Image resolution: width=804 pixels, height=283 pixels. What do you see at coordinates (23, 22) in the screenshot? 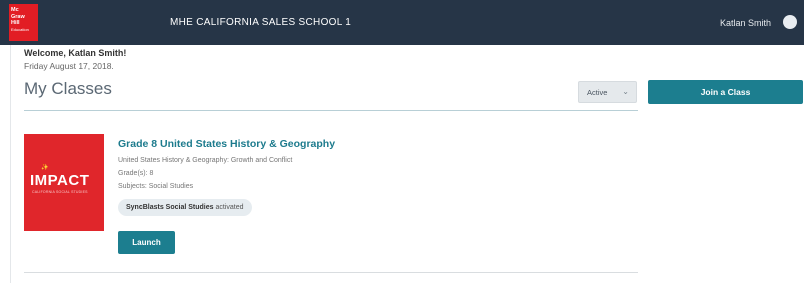
I see `mcgraw-hill-logo: Mc Graw Hill Education` at bounding box center [23, 22].